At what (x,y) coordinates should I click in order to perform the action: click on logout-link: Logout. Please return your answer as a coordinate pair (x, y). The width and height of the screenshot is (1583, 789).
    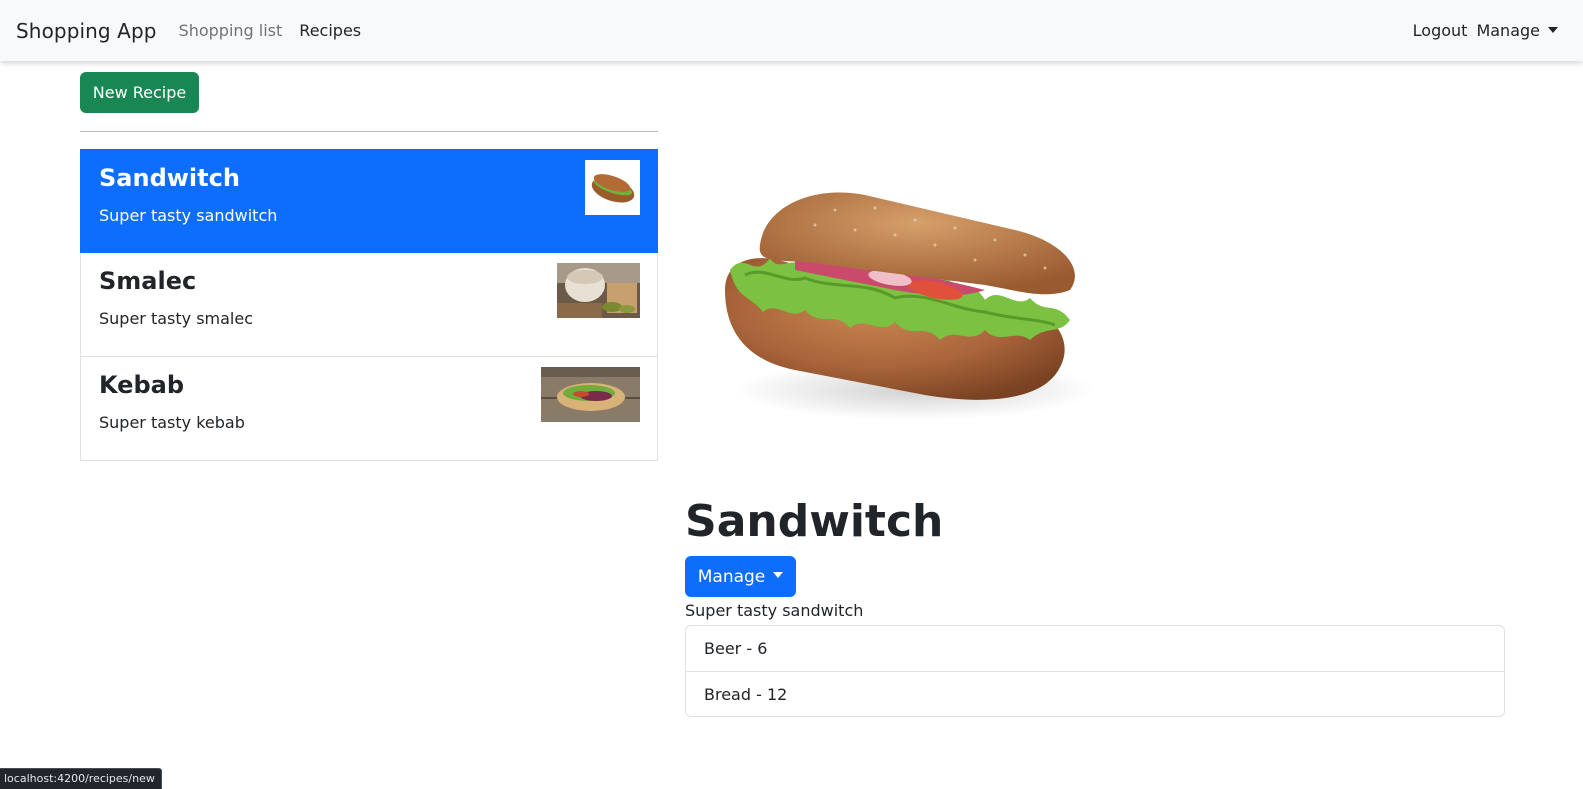
    Looking at the image, I should click on (1440, 30).